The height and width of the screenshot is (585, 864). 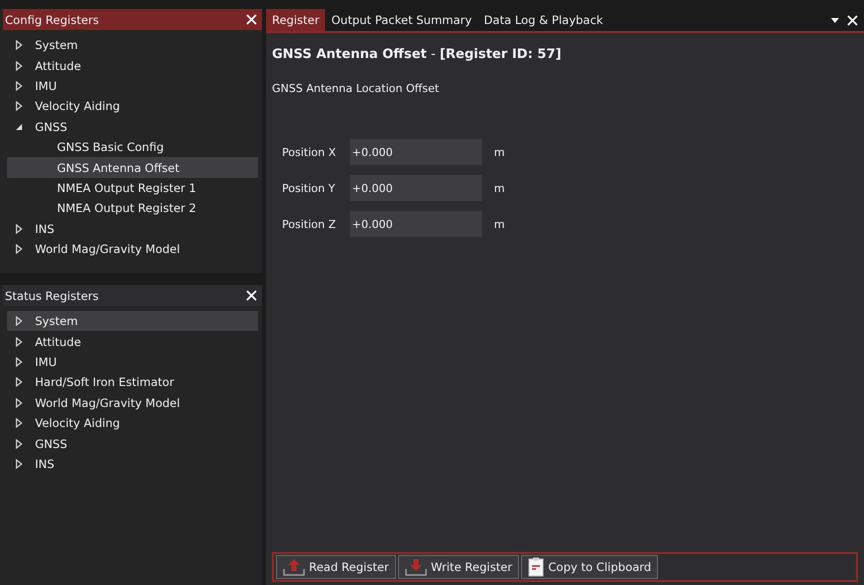 I want to click on dropdown-icon, so click(x=835, y=20).